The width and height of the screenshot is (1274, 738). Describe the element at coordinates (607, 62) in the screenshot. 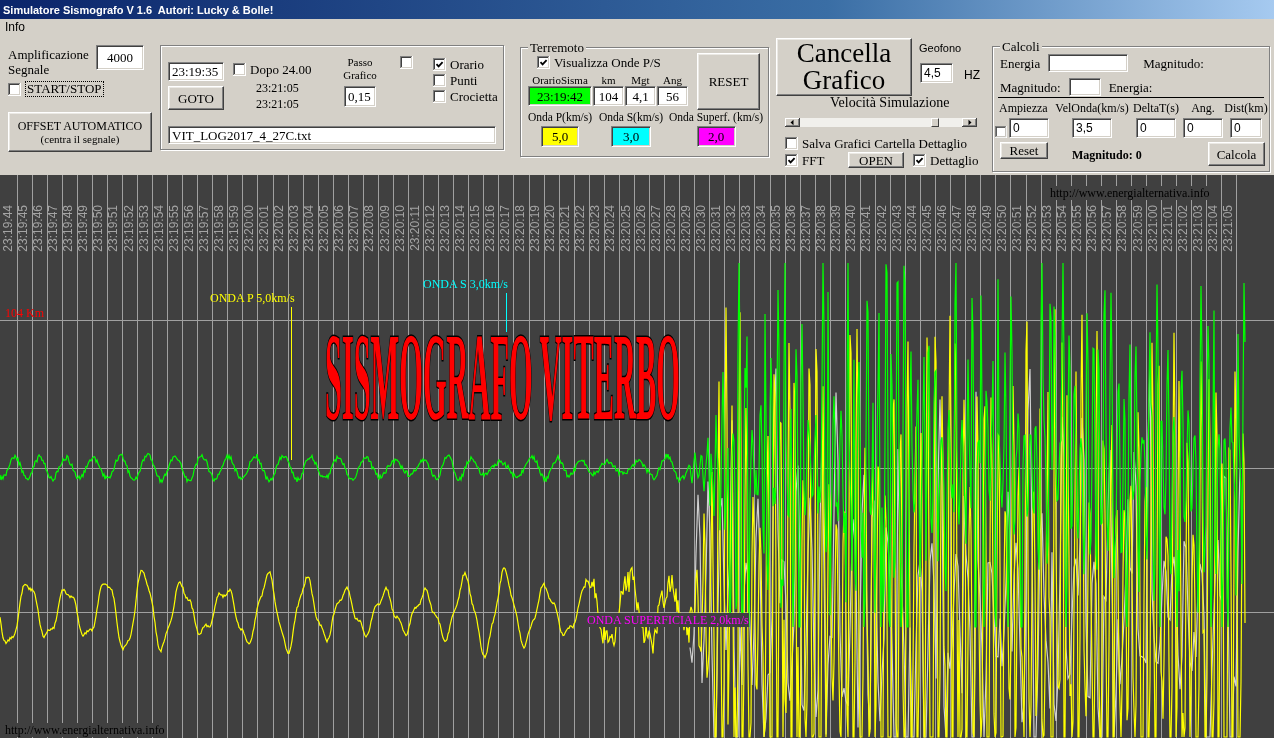

I see `checkbox-label: Visualizza Onde P/S` at that location.